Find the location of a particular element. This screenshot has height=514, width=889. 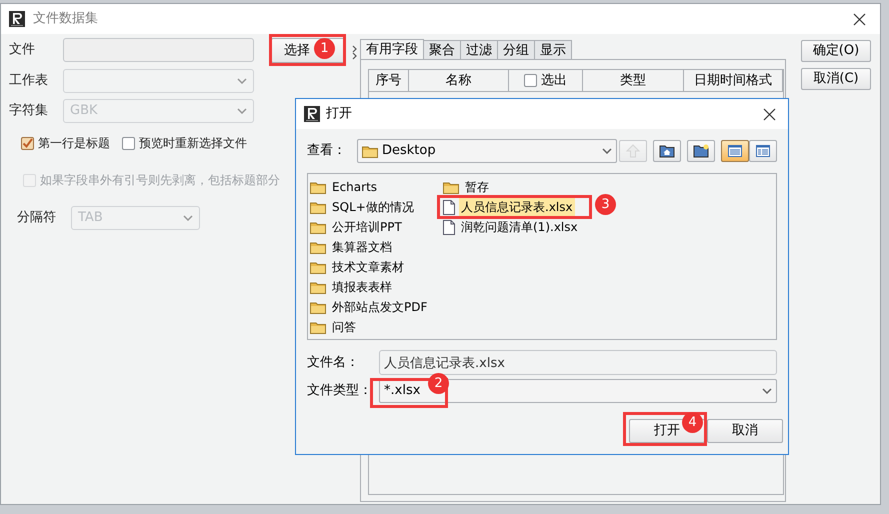

file-item: SQL+做的情况 is located at coordinates (373, 207).